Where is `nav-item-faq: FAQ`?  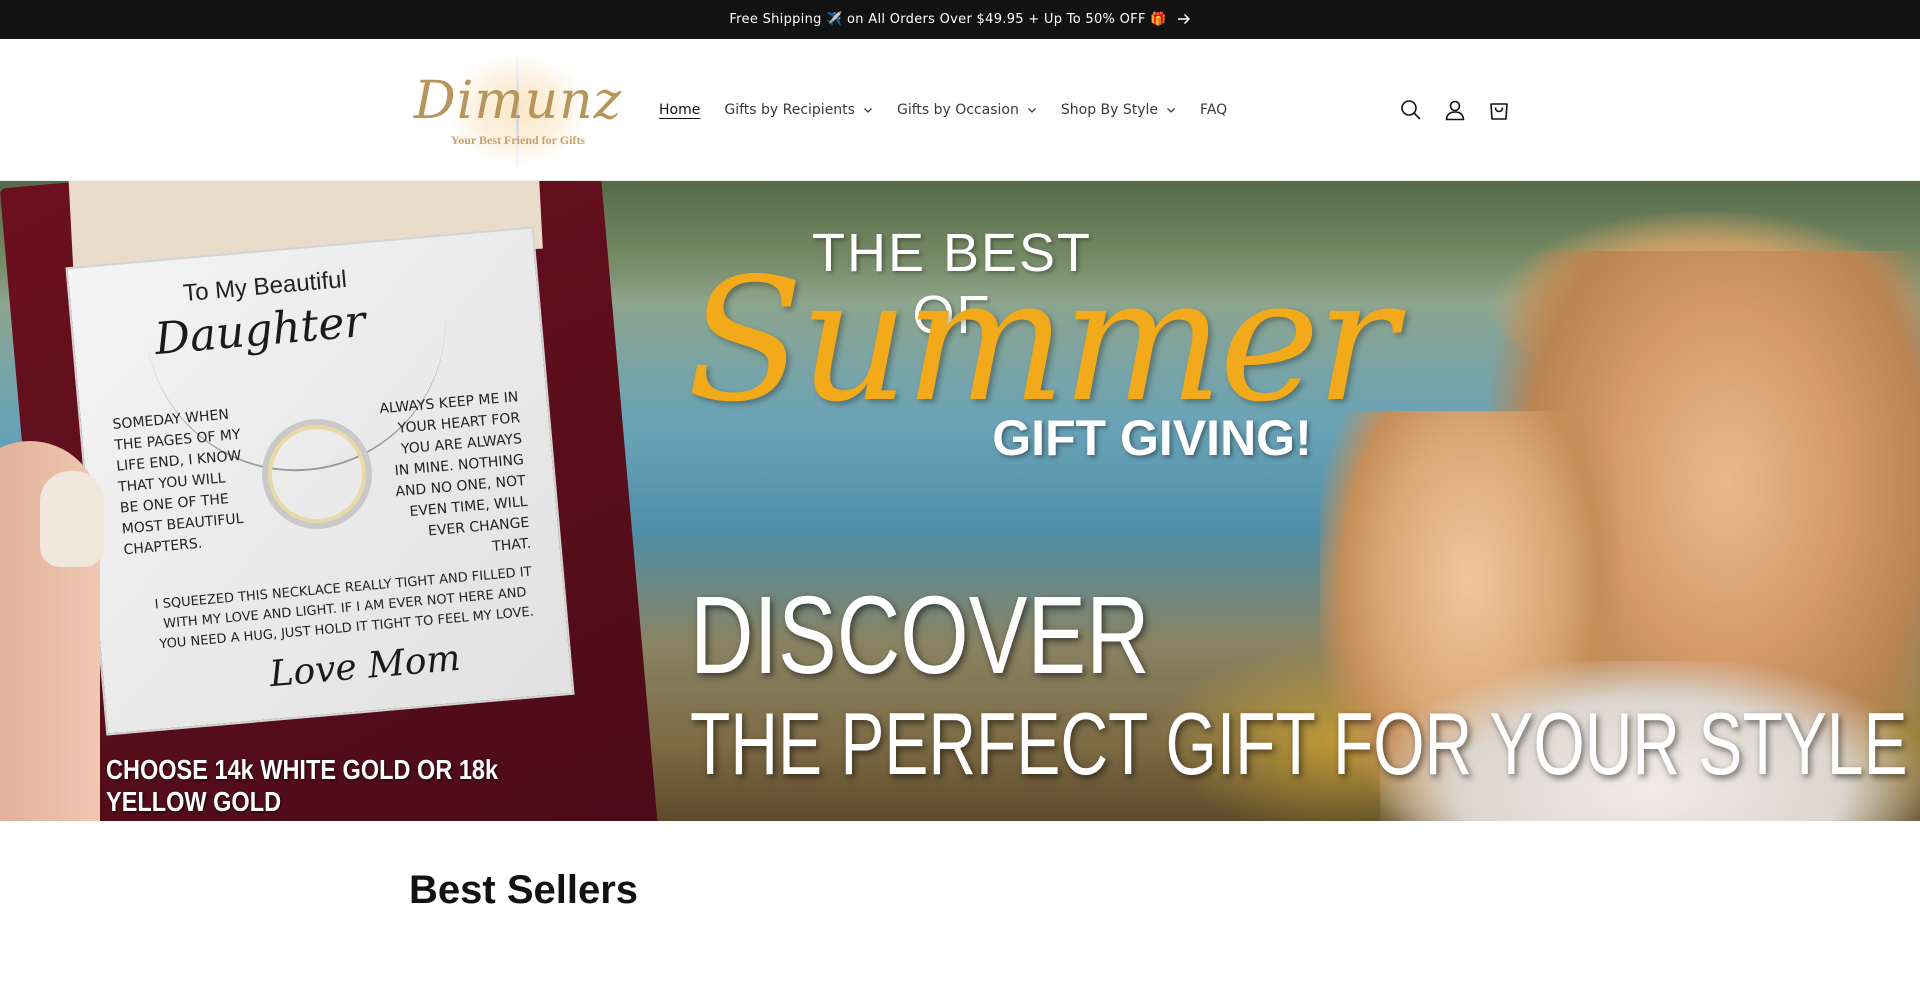
nav-item-faq: FAQ is located at coordinates (1213, 110).